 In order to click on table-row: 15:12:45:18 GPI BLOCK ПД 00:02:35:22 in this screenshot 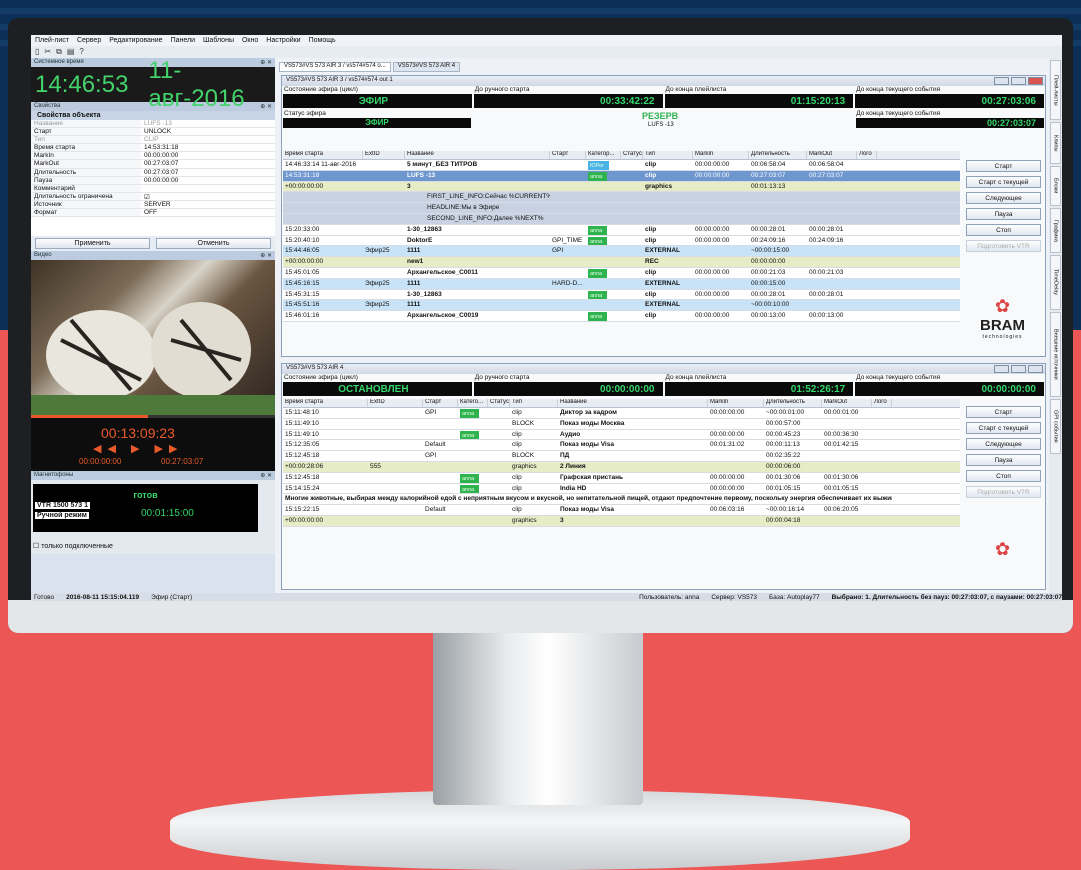, I will do `click(621, 456)`.